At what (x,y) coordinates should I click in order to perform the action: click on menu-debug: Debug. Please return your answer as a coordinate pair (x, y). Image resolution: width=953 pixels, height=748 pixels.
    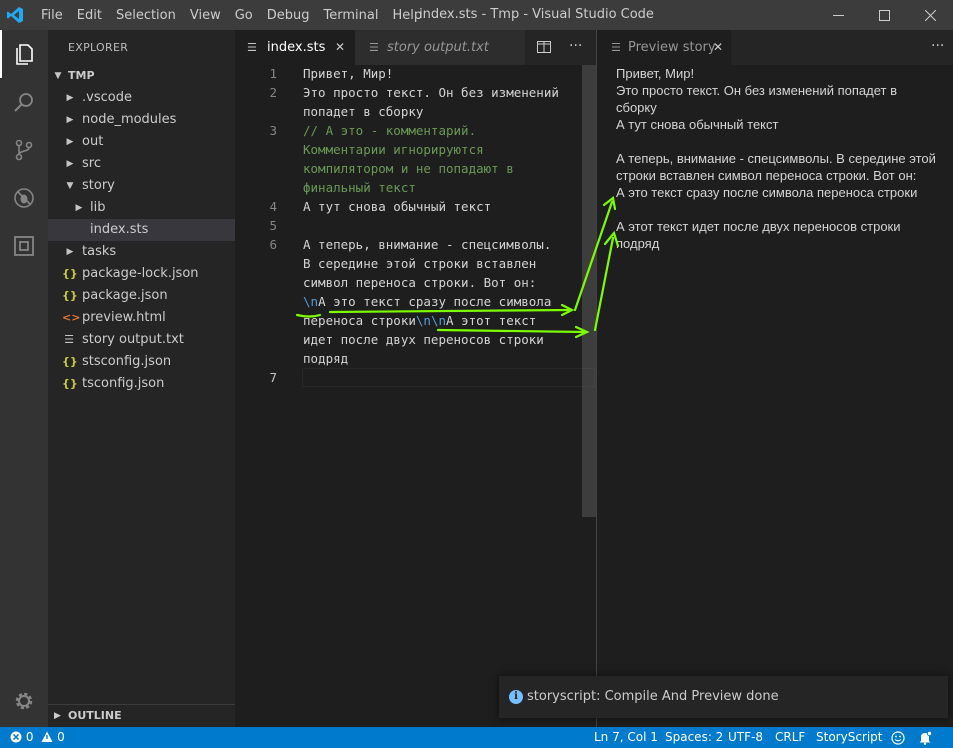
    Looking at the image, I should click on (288, 15).